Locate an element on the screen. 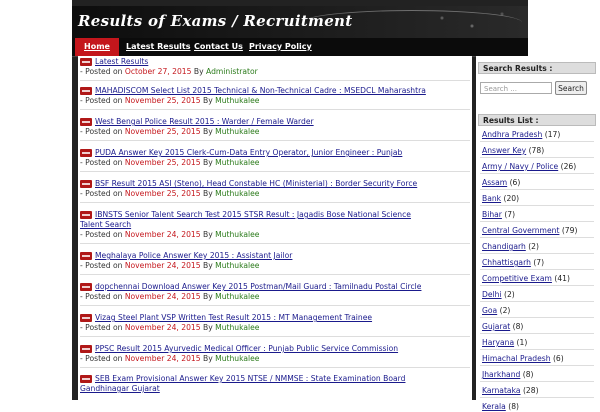  nav-home: Home is located at coordinates (97, 47).